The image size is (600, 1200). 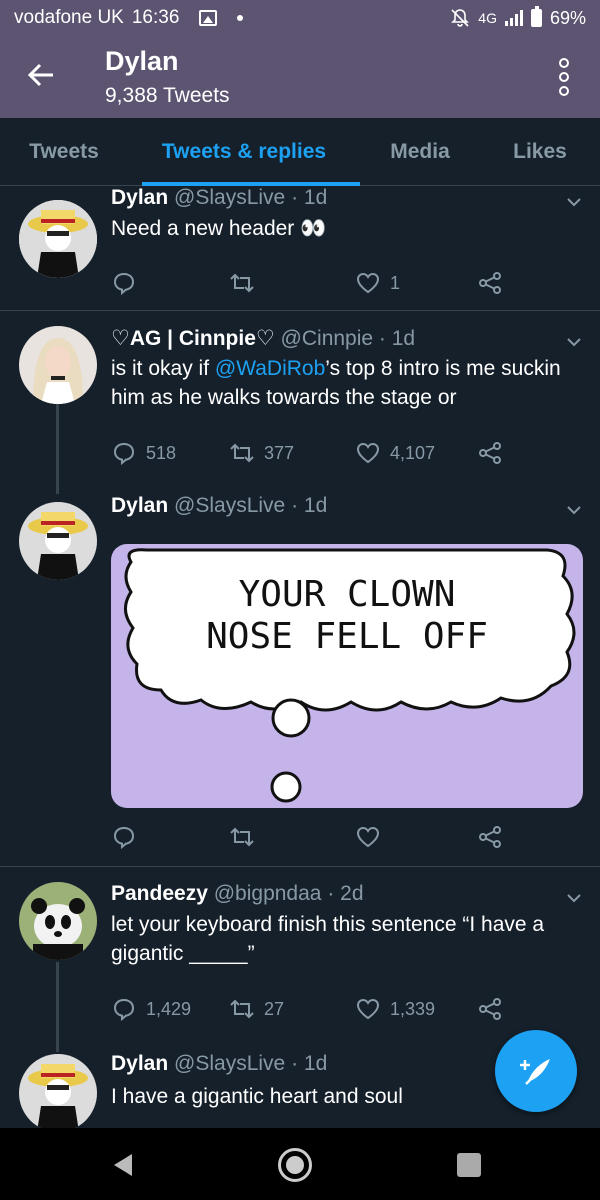 What do you see at coordinates (413, 452) in the screenshot?
I see `like-count: 4,107` at bounding box center [413, 452].